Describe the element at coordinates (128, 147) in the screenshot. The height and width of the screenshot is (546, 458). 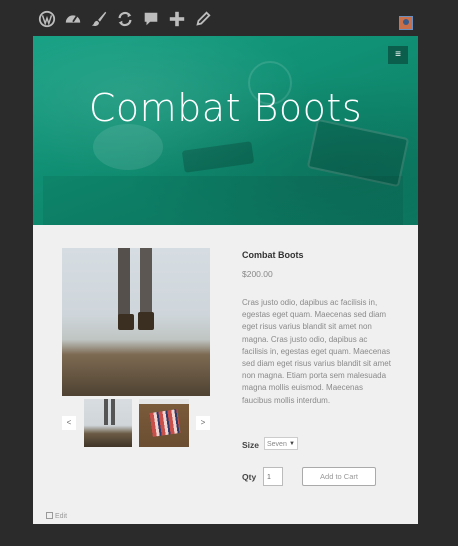
I see `cup-shape` at that location.